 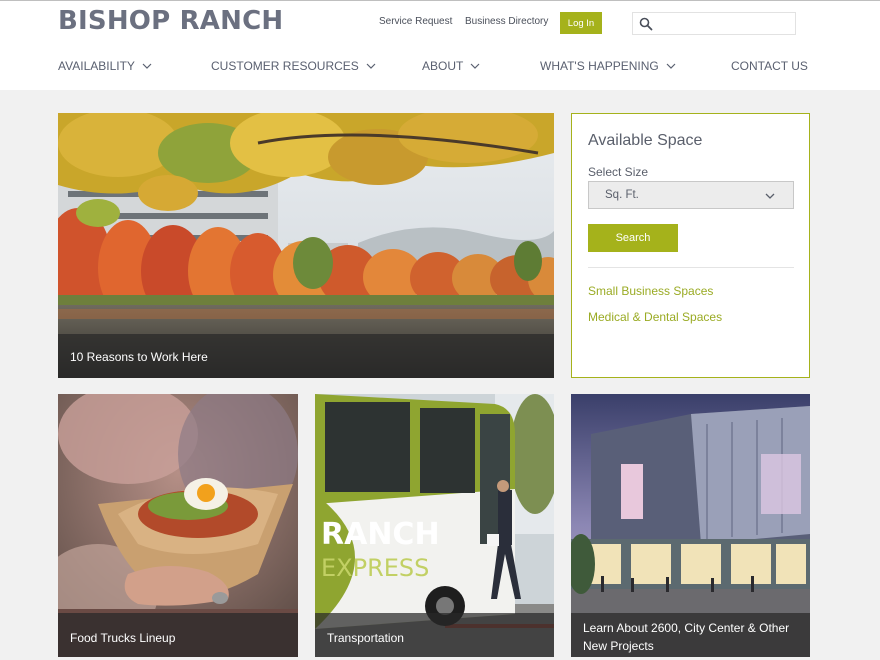 What do you see at coordinates (645, 140) in the screenshot?
I see `panel-title: Available Space` at bounding box center [645, 140].